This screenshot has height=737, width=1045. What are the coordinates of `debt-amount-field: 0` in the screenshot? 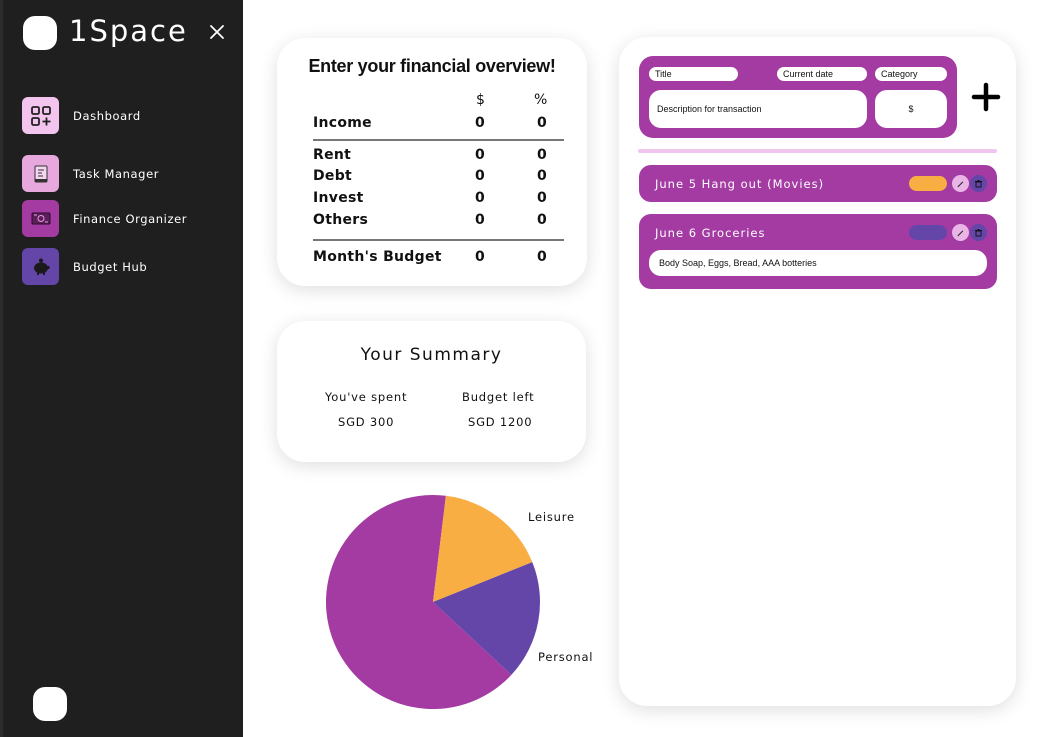 It's located at (480, 176).